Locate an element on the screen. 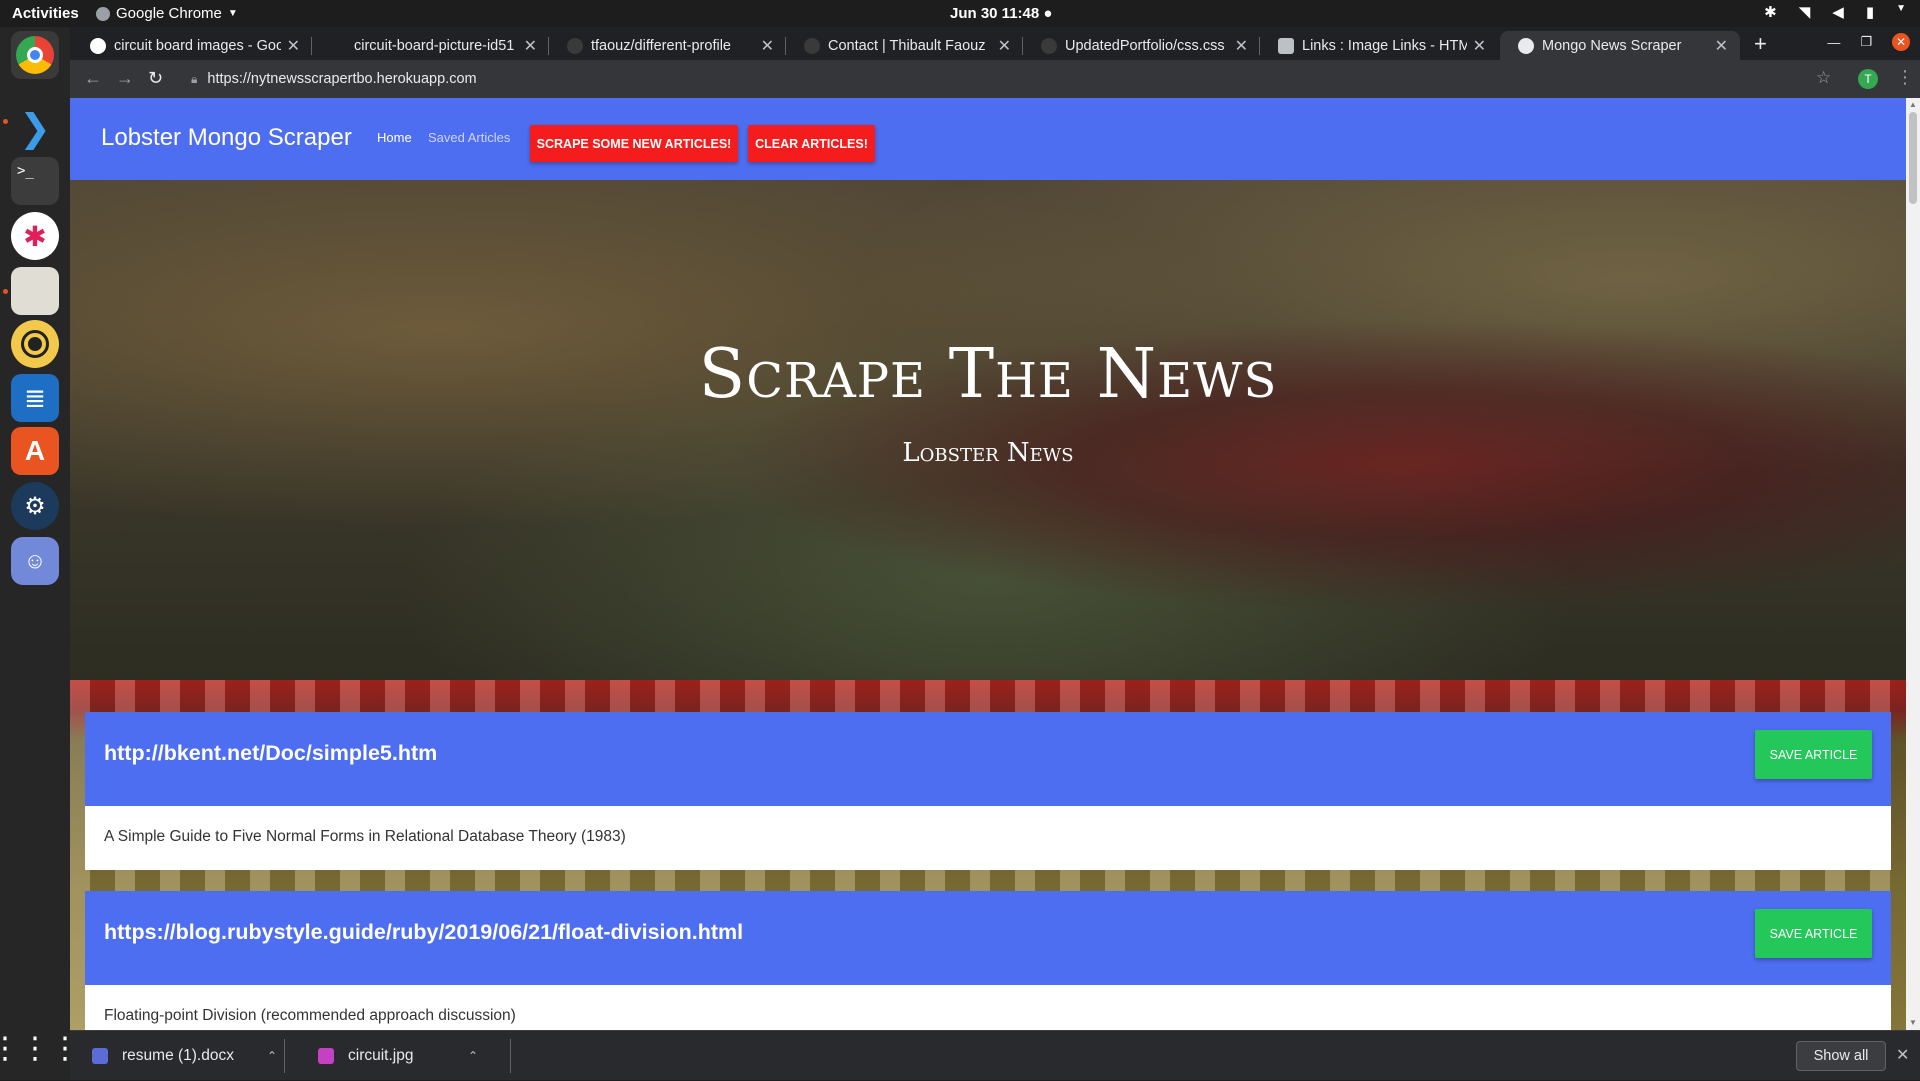 This screenshot has height=1081, width=1920. tab-title: Mongo News Scraper is located at coordinates (1612, 45).